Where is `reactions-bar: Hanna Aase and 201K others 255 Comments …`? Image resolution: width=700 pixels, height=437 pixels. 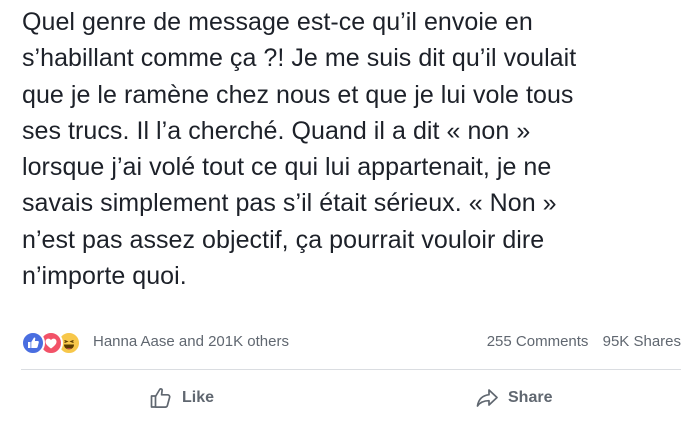
reactions-bar: Hanna Aase and 201K others 255 Comments … is located at coordinates (351, 342).